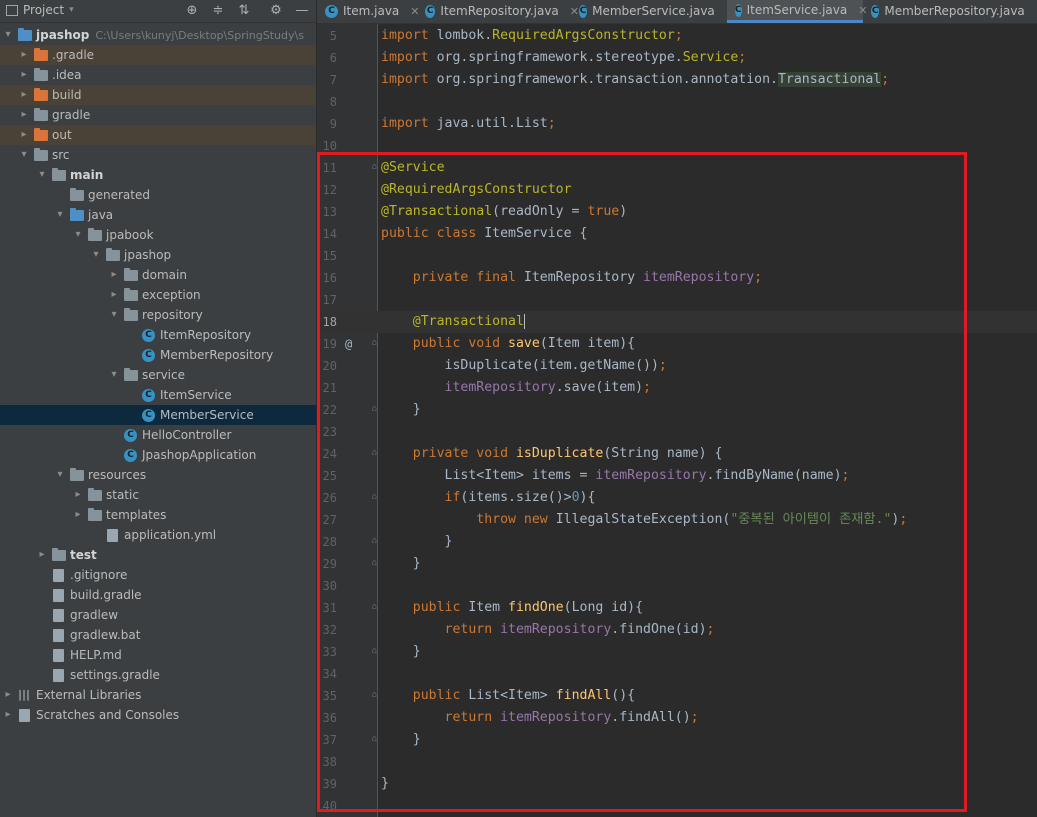  What do you see at coordinates (677, 102) in the screenshot?
I see `code-line: 8` at bounding box center [677, 102].